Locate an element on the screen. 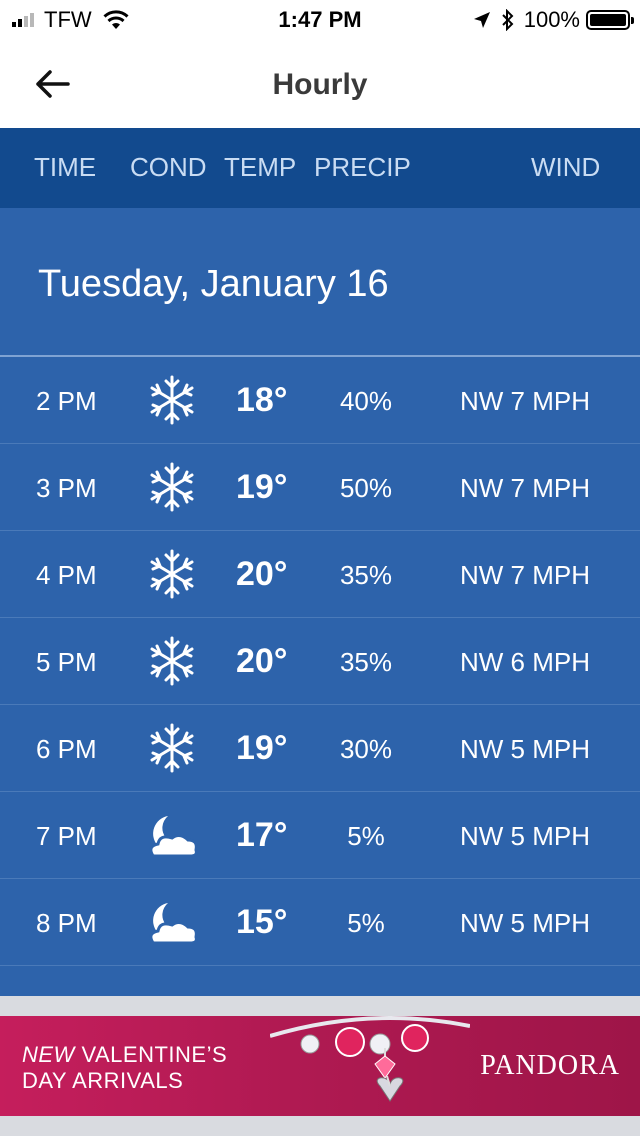 The height and width of the screenshot is (1136, 640). hour-temperature: 17° is located at coordinates (262, 835).